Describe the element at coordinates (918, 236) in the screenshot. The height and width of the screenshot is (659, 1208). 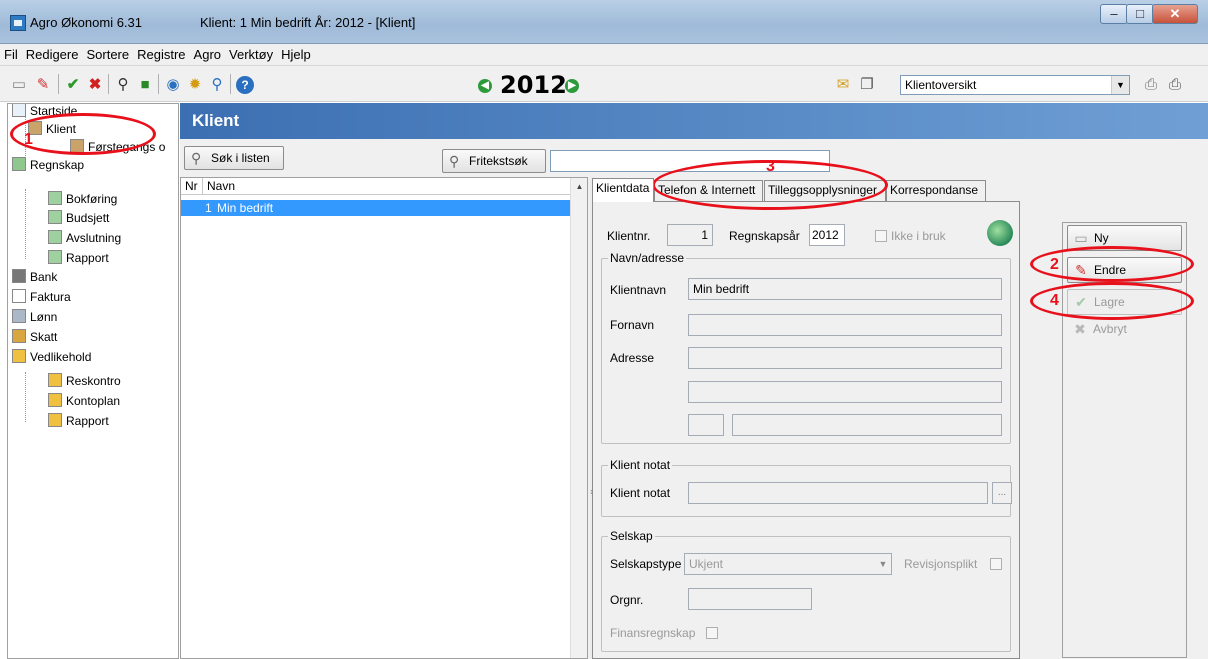
I see `ikke-i-bruk-label: Ikke i bruk` at that location.